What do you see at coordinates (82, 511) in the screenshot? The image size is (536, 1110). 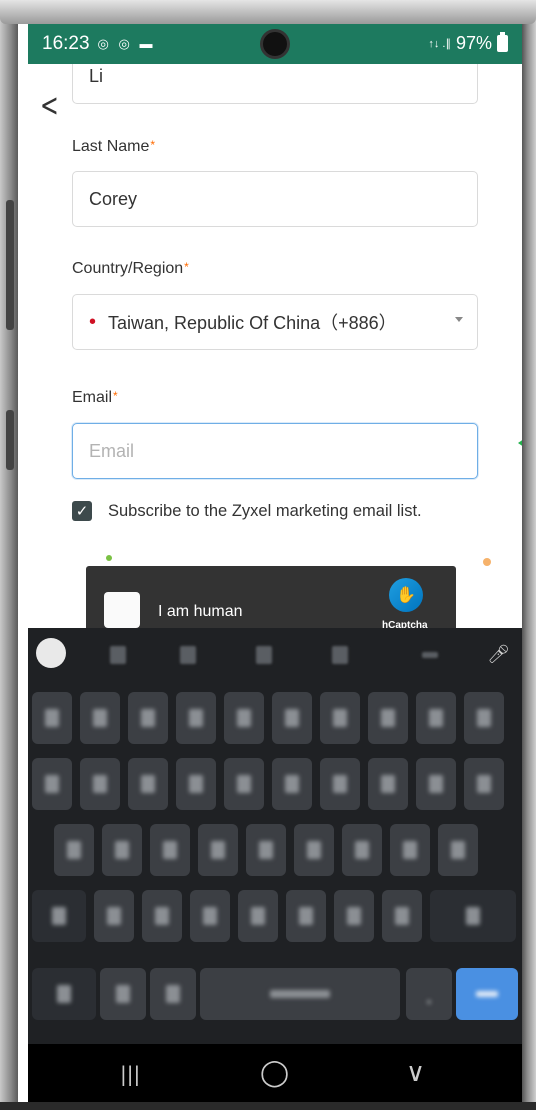 I see `subscribe-checkbox: ✓` at bounding box center [82, 511].